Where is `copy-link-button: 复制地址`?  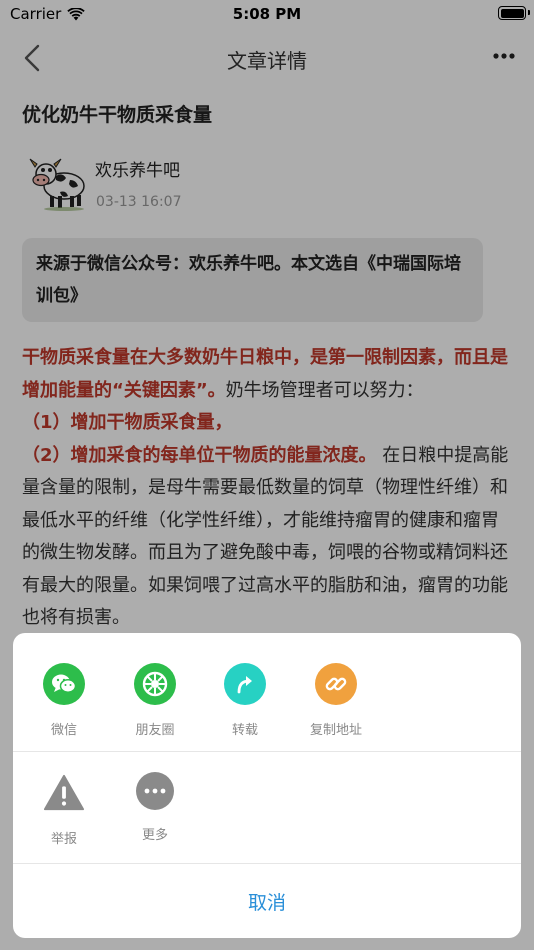 copy-link-button: 复制地址 is located at coordinates (336, 700).